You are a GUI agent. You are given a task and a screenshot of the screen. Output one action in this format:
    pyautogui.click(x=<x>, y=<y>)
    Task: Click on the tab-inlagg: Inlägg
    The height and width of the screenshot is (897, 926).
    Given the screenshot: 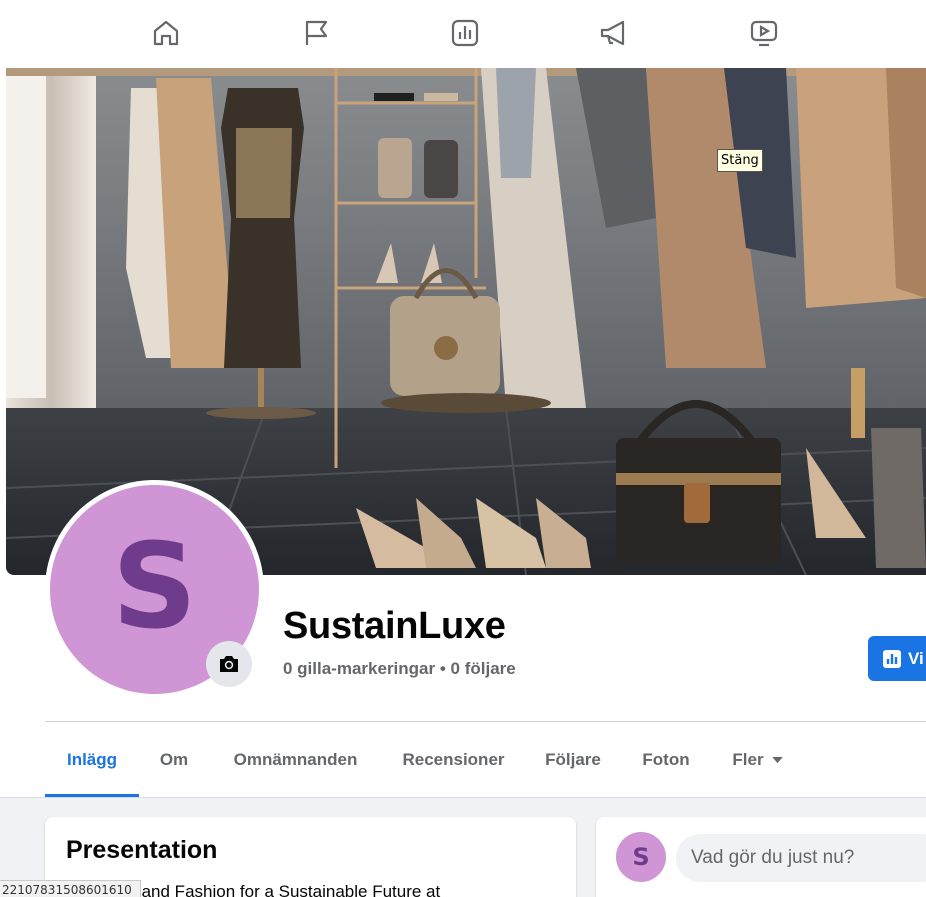 What is the action you would take?
    pyautogui.click(x=92, y=760)
    